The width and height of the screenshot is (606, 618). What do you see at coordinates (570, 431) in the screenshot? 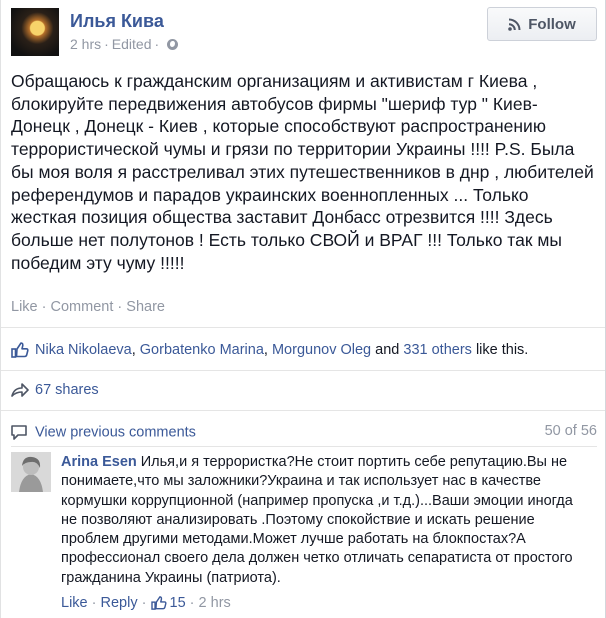
I see `comments-count: 50 of 56` at bounding box center [570, 431].